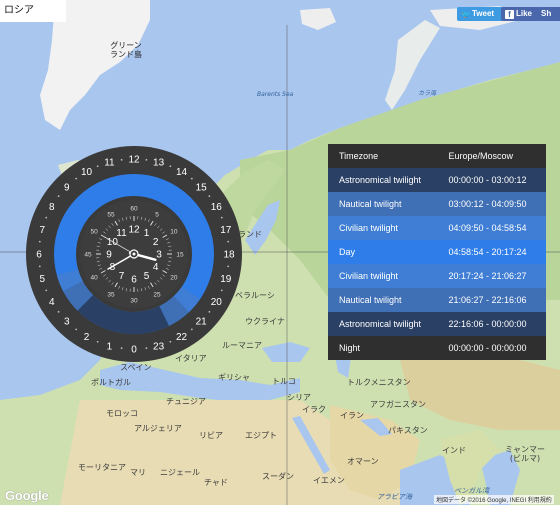 This screenshot has width=560, height=505. What do you see at coordinates (134, 301) in the screenshot?
I see `minute-label: 30` at bounding box center [134, 301].